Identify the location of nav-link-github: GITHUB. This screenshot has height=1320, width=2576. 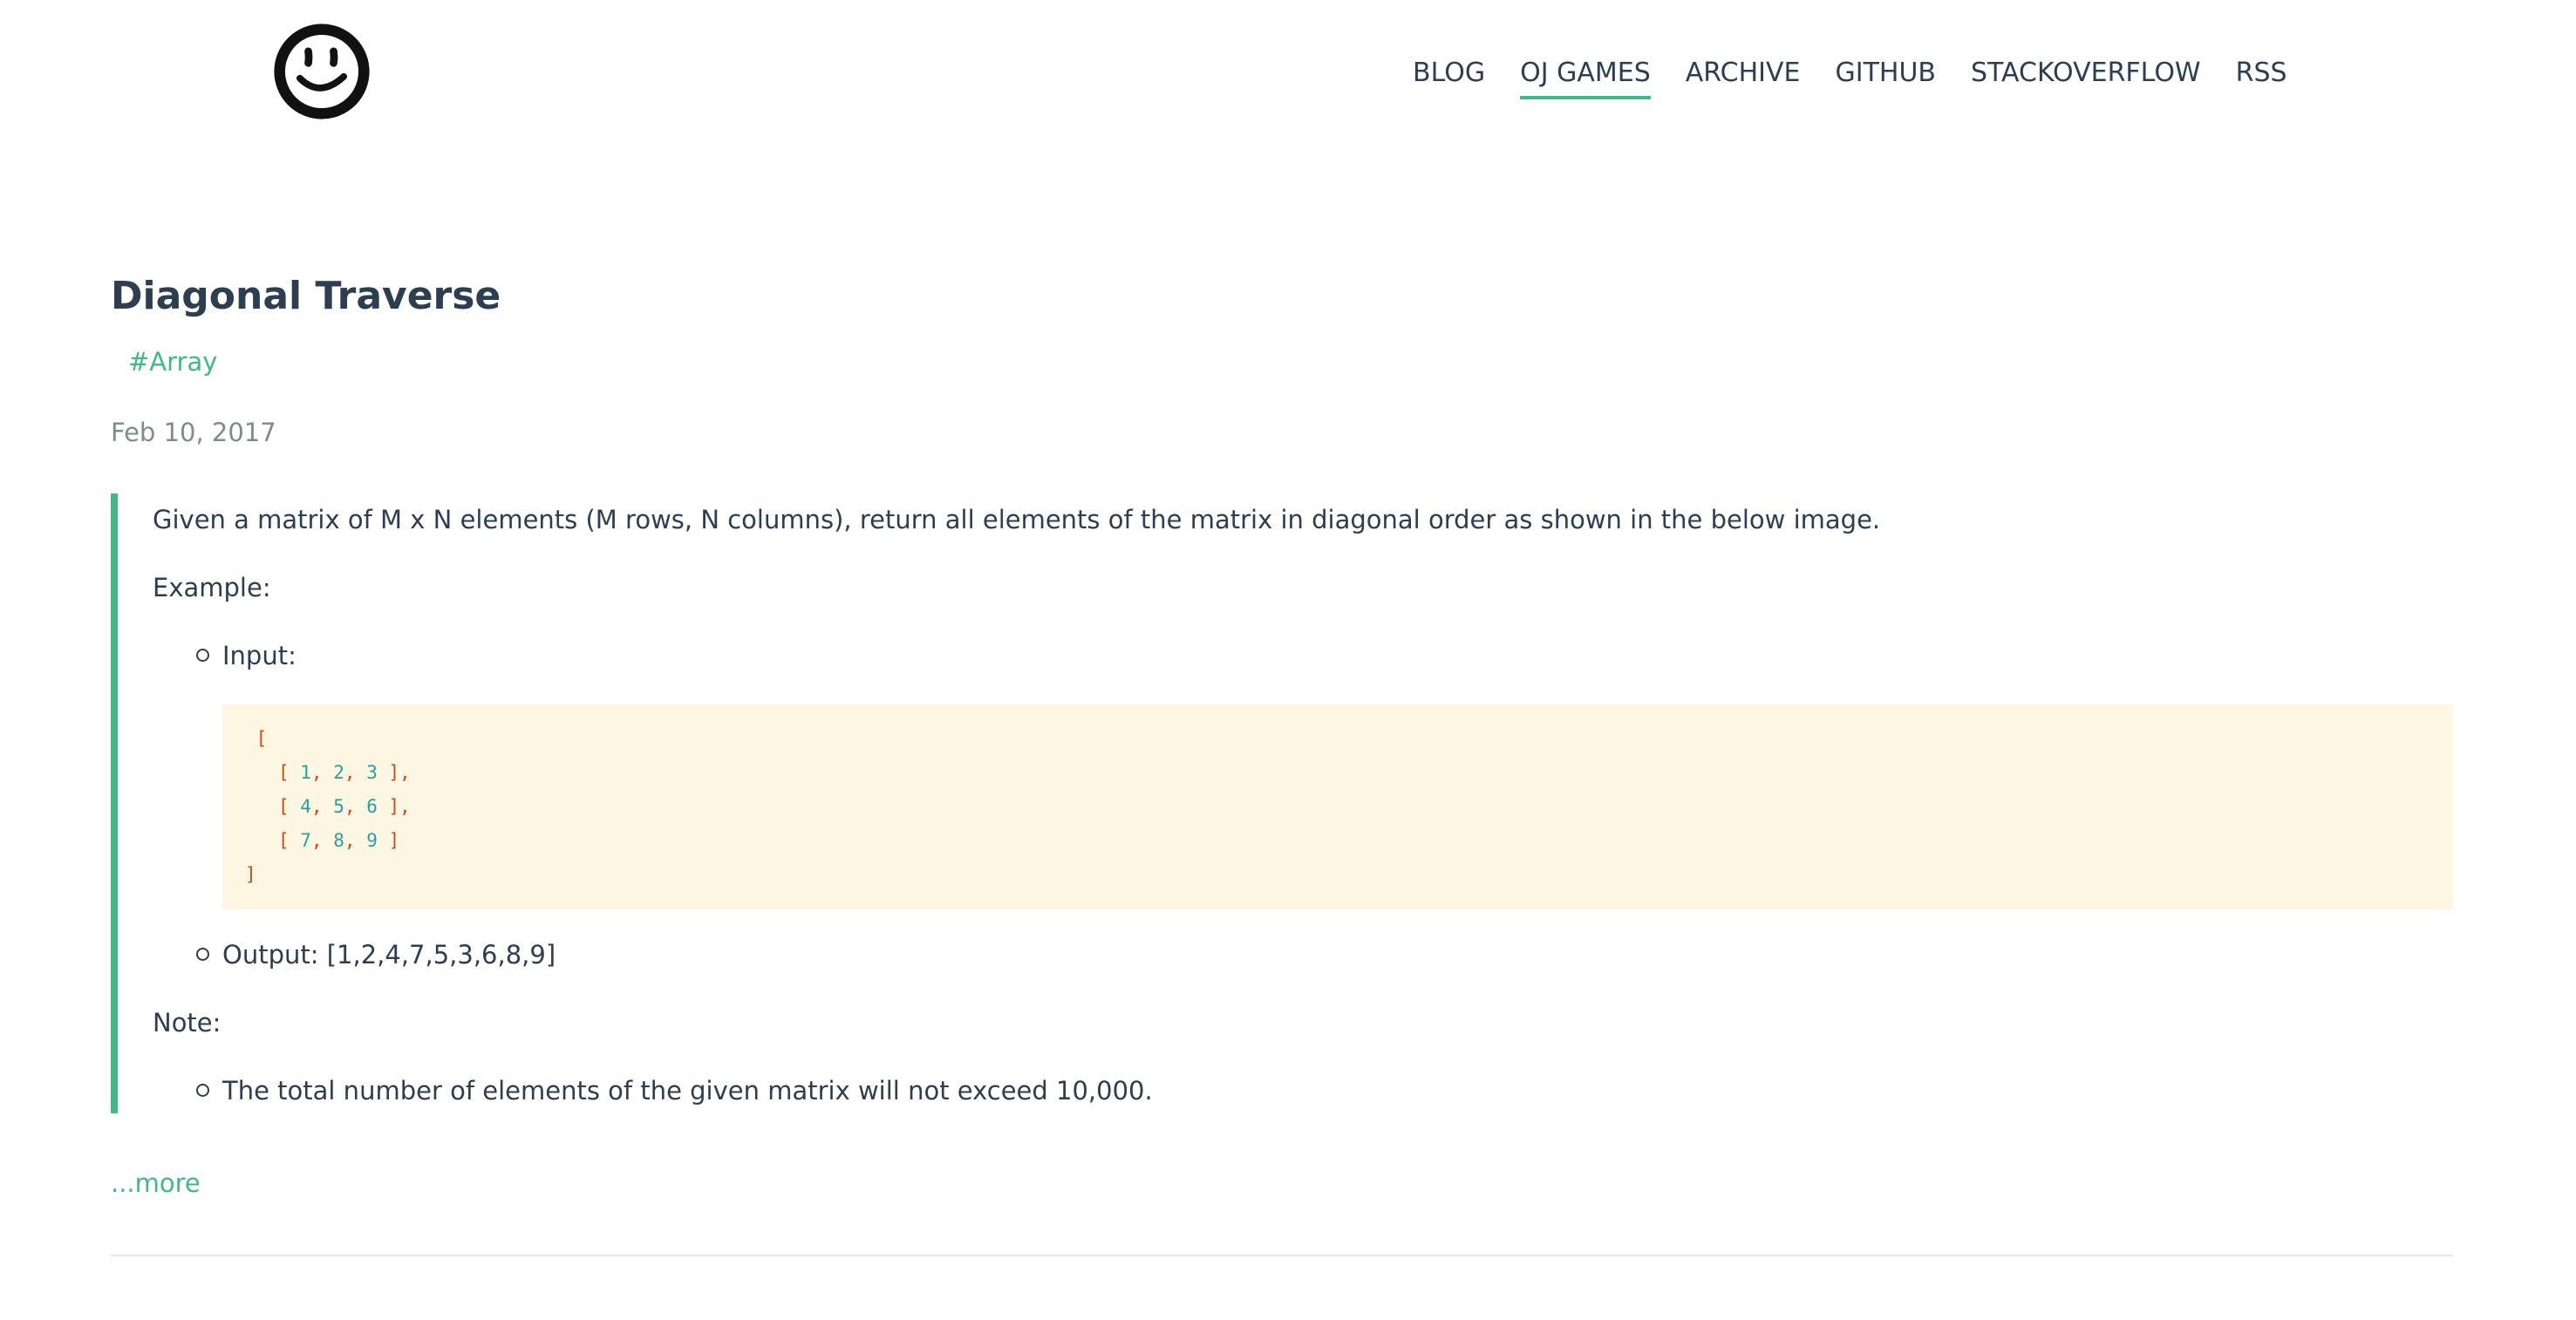
(1886, 76).